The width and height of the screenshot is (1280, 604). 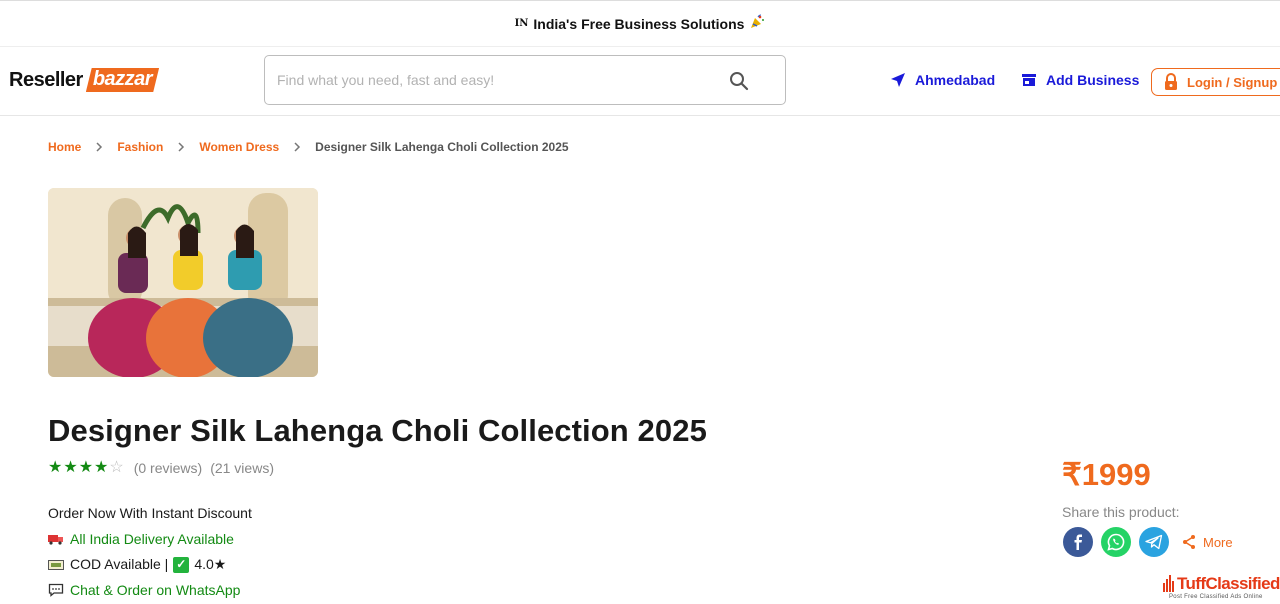 I want to click on logo-text-reseller: Reseller, so click(x=46, y=79).